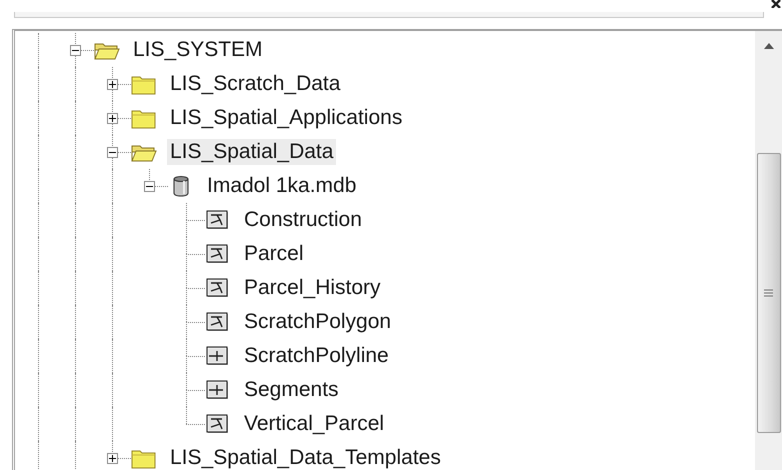  I want to click on tree-item: Vertical_Parcel, so click(314, 424).